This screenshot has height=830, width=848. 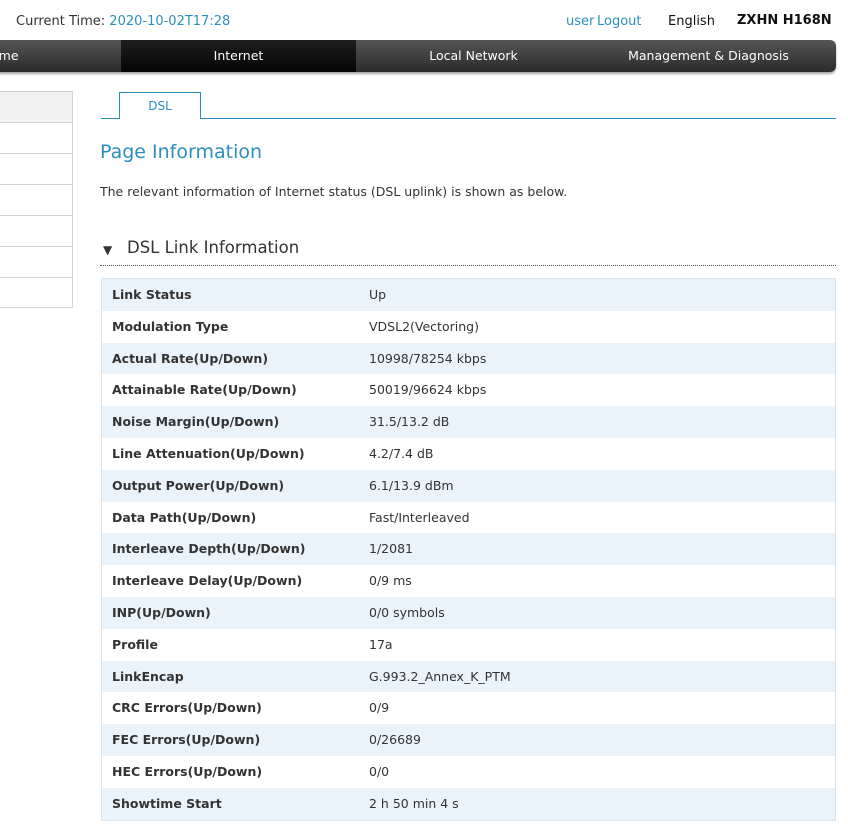 I want to click on row-label: Data Path(Up/Down), so click(x=184, y=517).